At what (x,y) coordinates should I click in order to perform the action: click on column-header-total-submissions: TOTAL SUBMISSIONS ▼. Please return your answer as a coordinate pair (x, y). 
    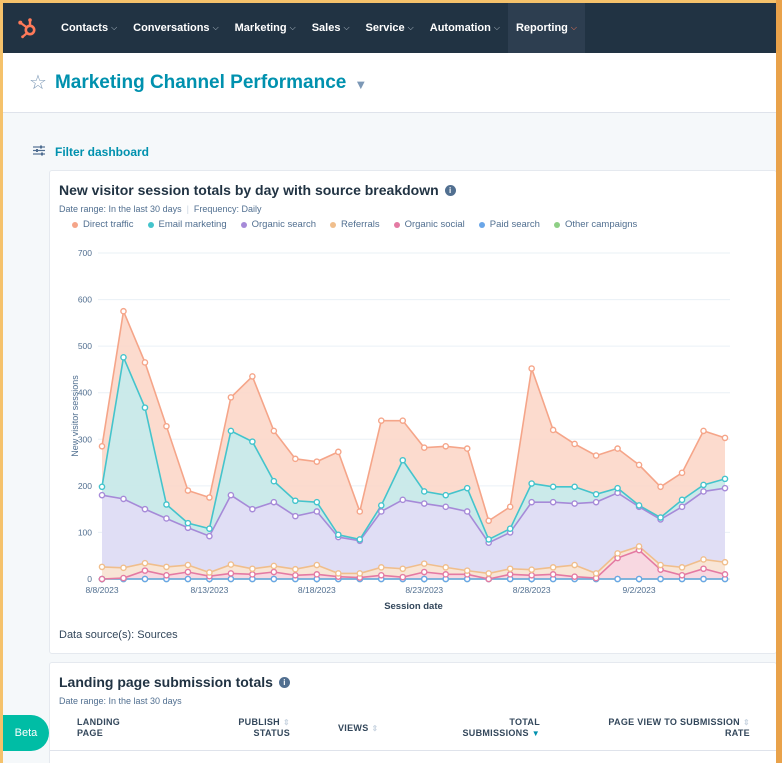
    Looking at the image, I should click on (495, 728).